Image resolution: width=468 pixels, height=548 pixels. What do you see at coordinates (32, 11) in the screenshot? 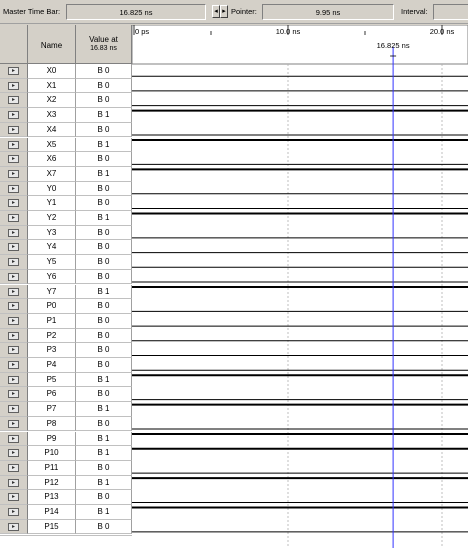
I see `master-time-bar-label: Master Time Bar:` at bounding box center [32, 11].